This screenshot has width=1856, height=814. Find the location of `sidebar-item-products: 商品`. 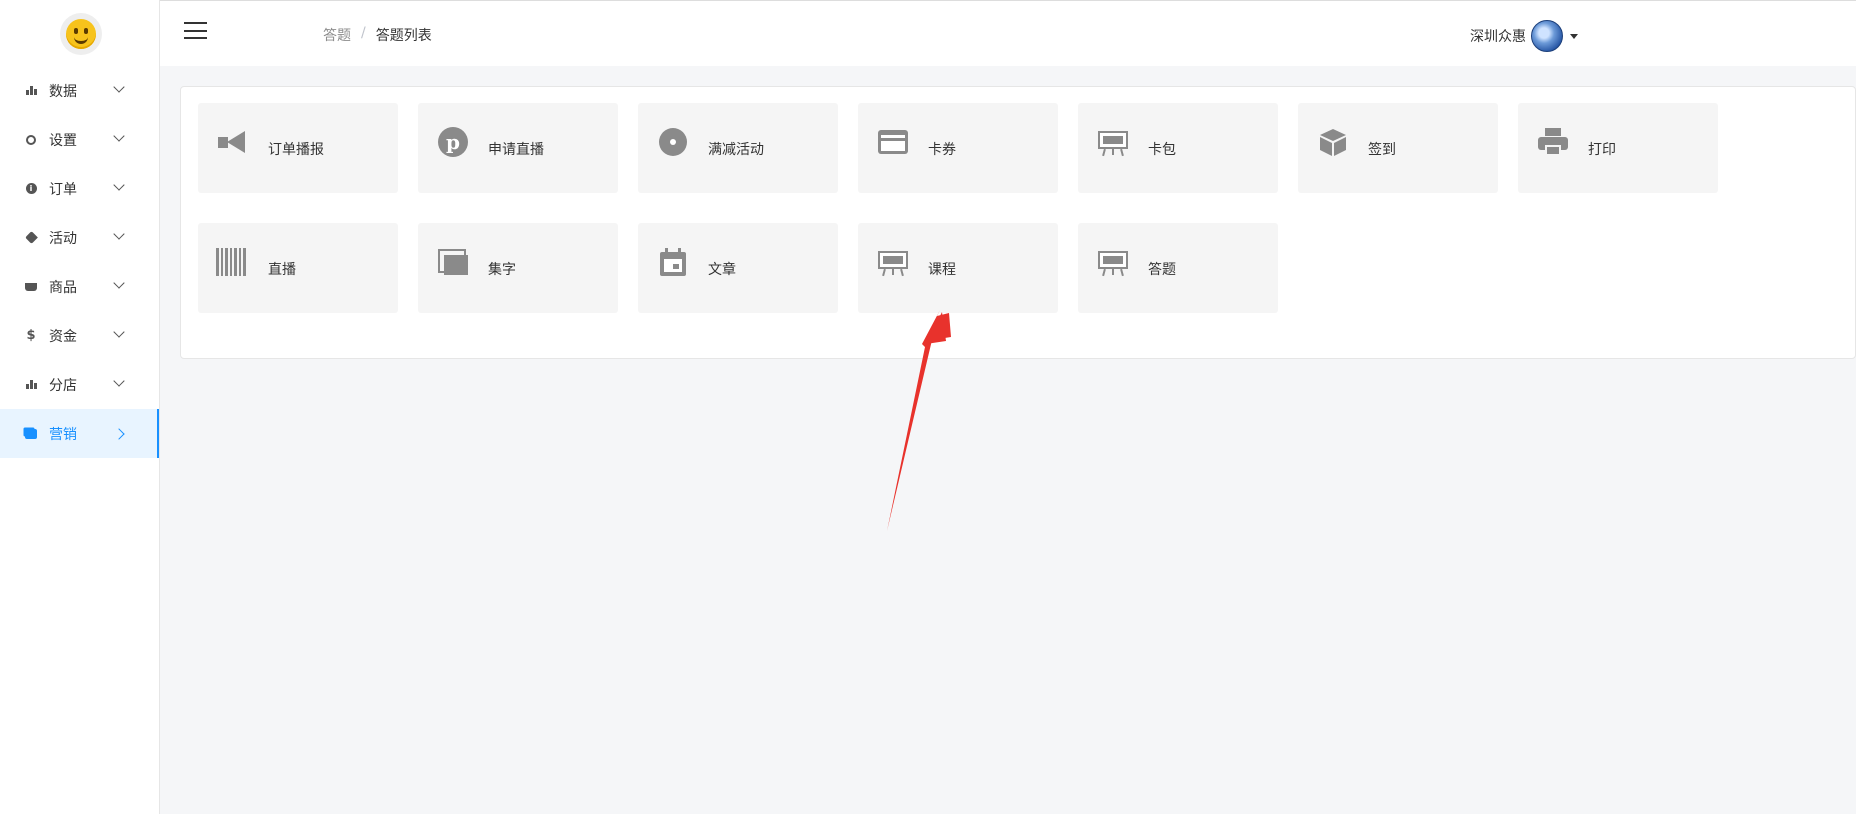

sidebar-item-products: 商品 is located at coordinates (79, 286).